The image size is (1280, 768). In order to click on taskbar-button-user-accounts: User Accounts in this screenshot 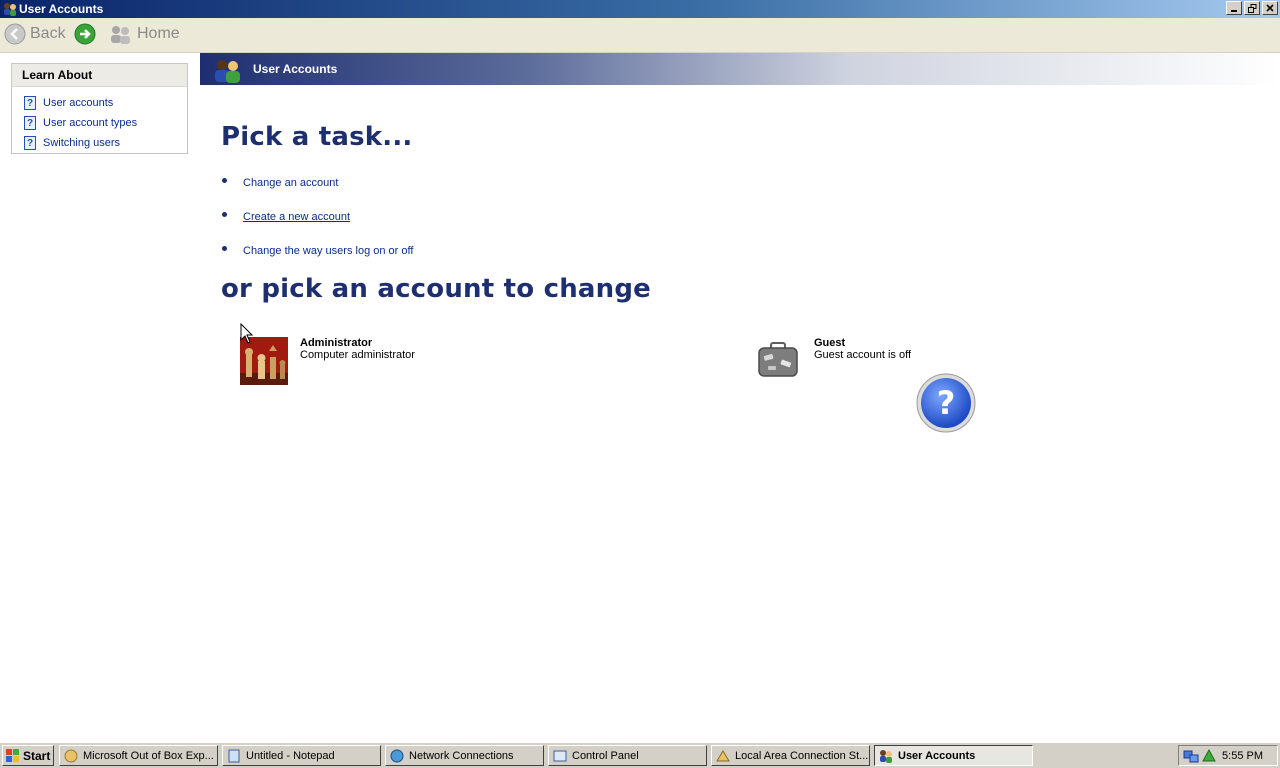, I will do `click(953, 755)`.